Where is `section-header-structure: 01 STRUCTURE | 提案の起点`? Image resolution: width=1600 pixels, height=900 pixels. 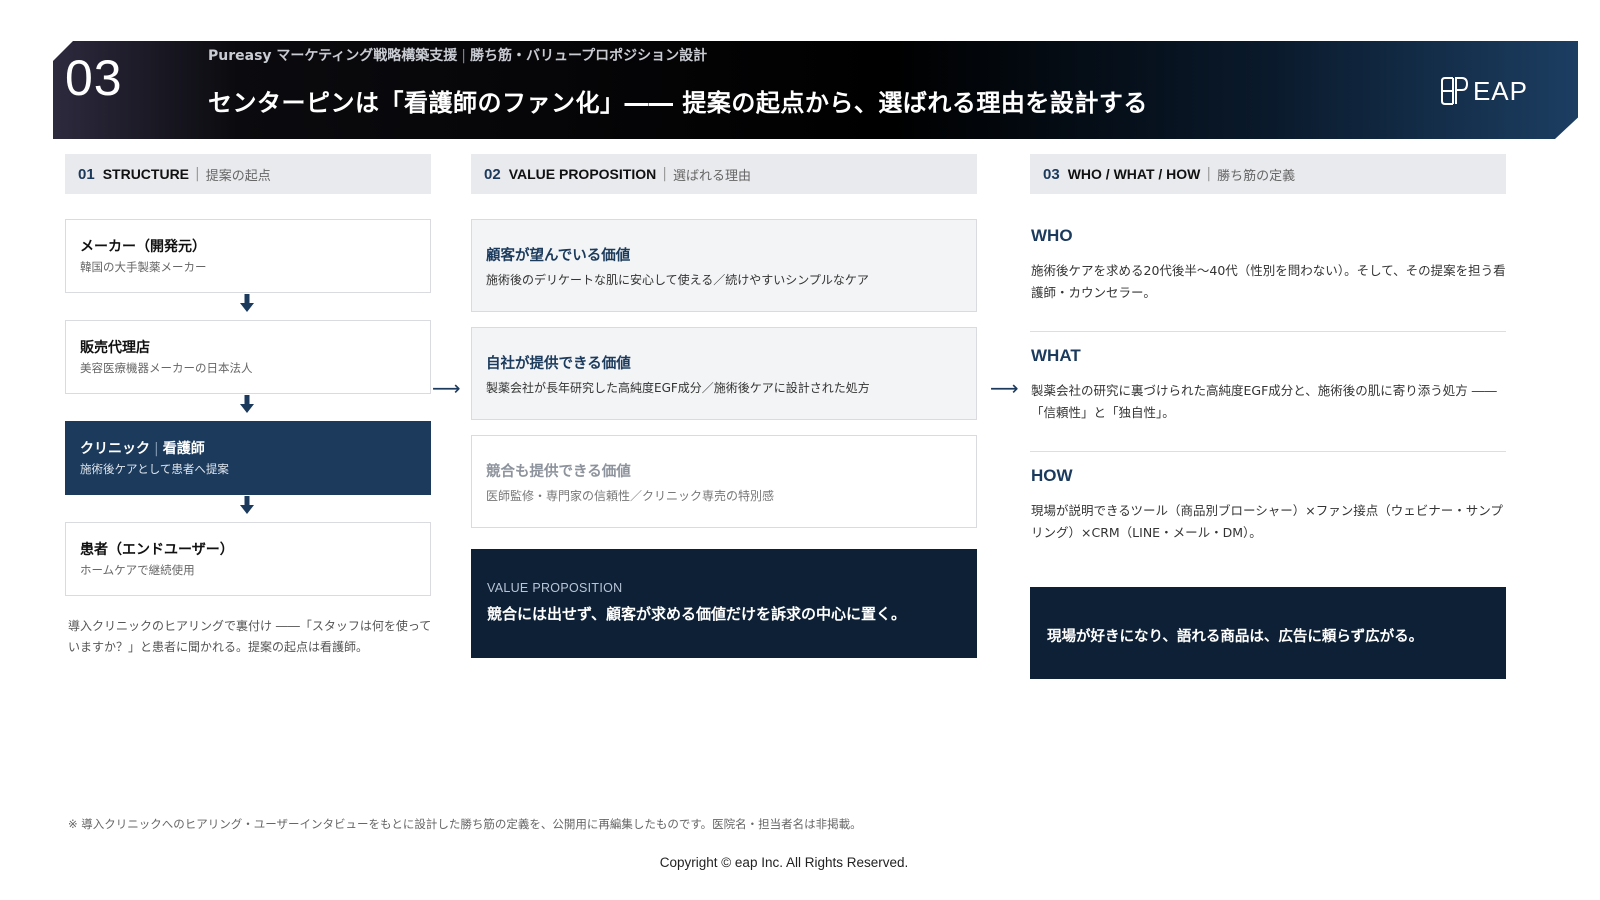 section-header-structure: 01 STRUCTURE | 提案の起点 is located at coordinates (248, 174).